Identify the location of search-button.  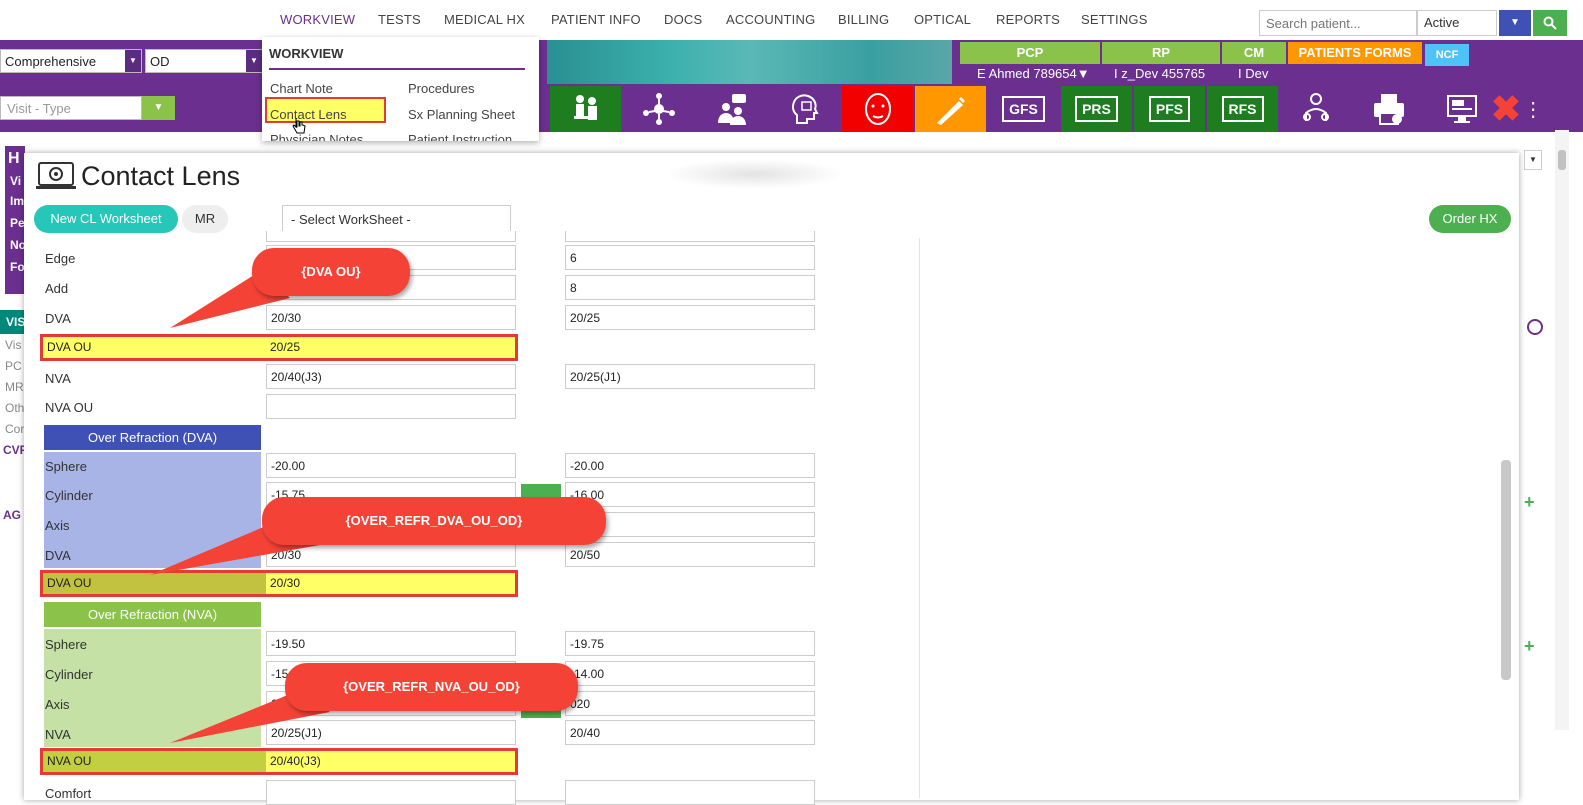
(1550, 23).